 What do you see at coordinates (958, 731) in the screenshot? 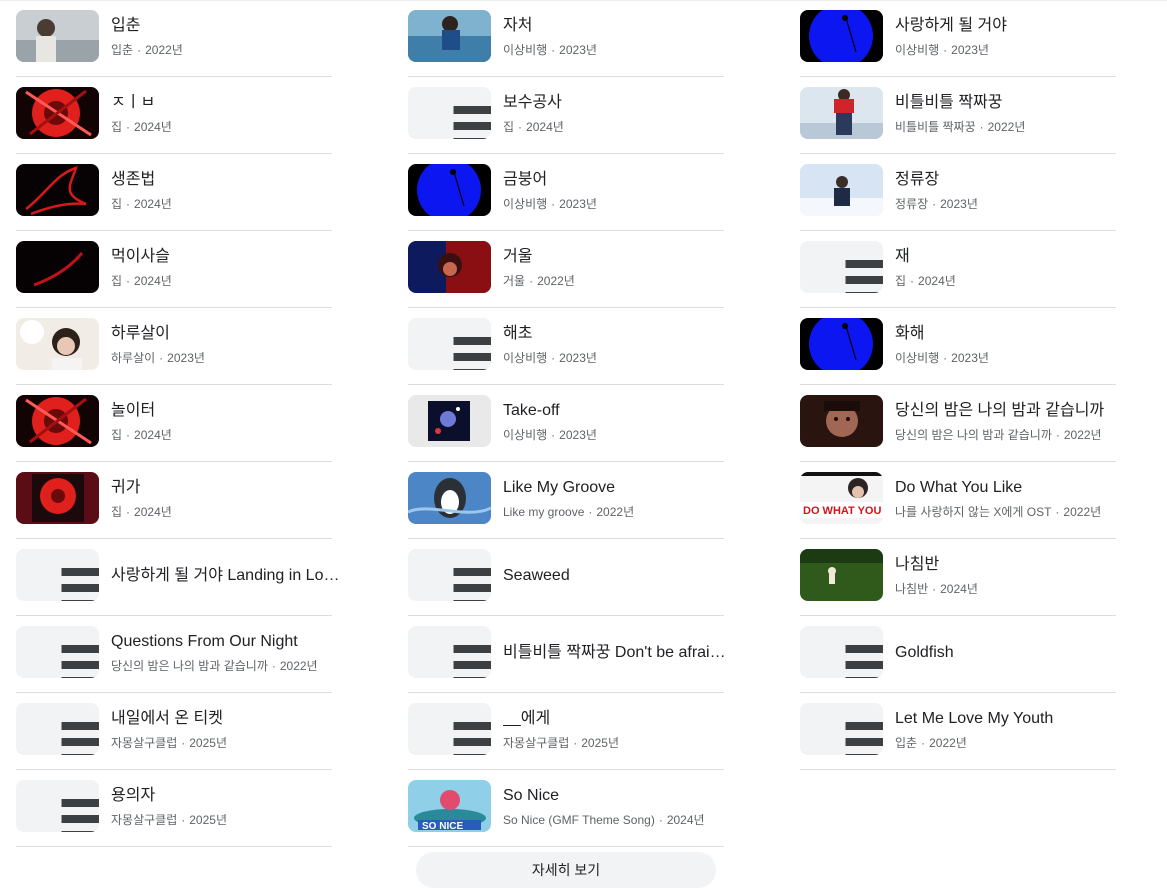
I see `song-result-item: Let Me Love My Youth 입춘 · 2022년` at bounding box center [958, 731].